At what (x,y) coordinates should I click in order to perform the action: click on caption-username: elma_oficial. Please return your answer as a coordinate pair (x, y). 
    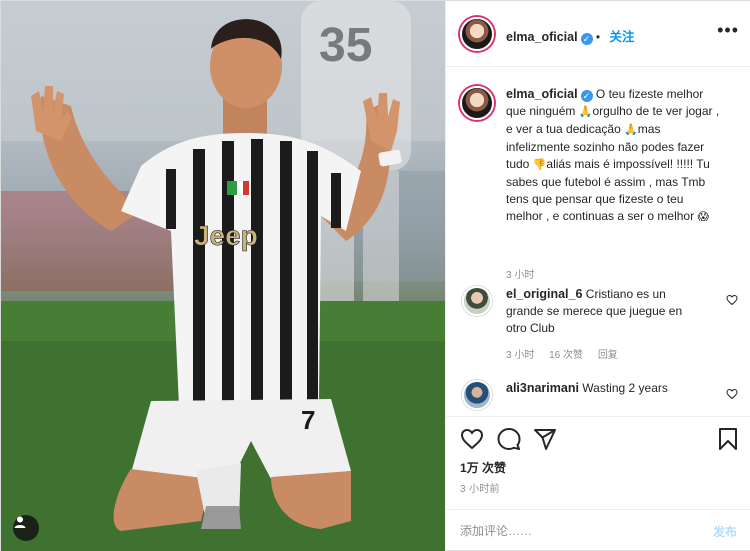
    Looking at the image, I should click on (542, 94).